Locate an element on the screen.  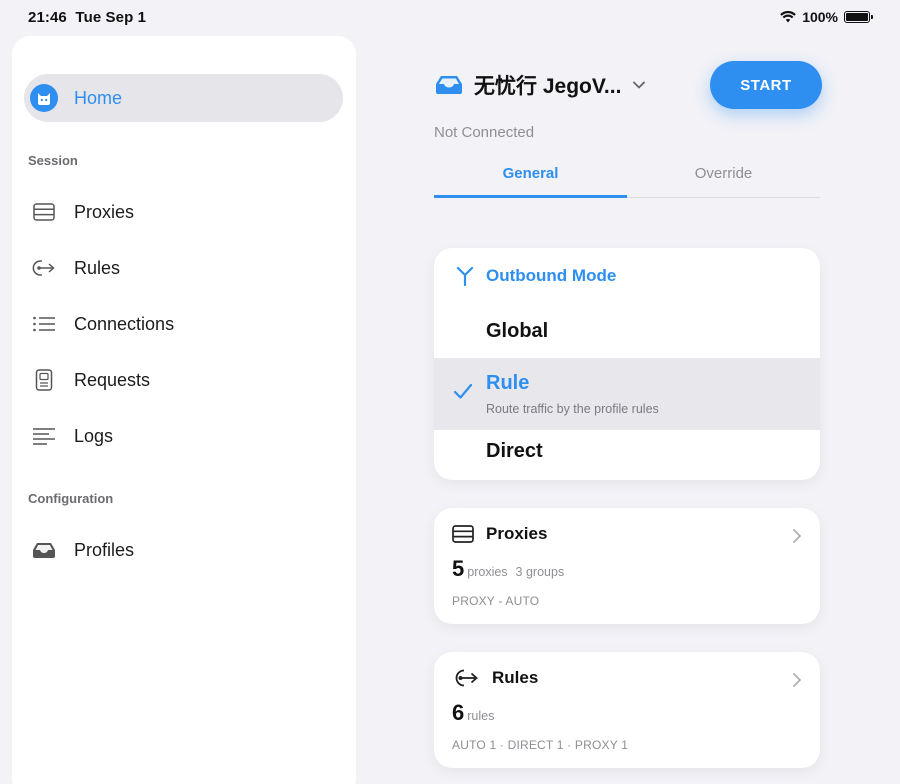
connection-status: Not Connected is located at coordinates (484, 132).